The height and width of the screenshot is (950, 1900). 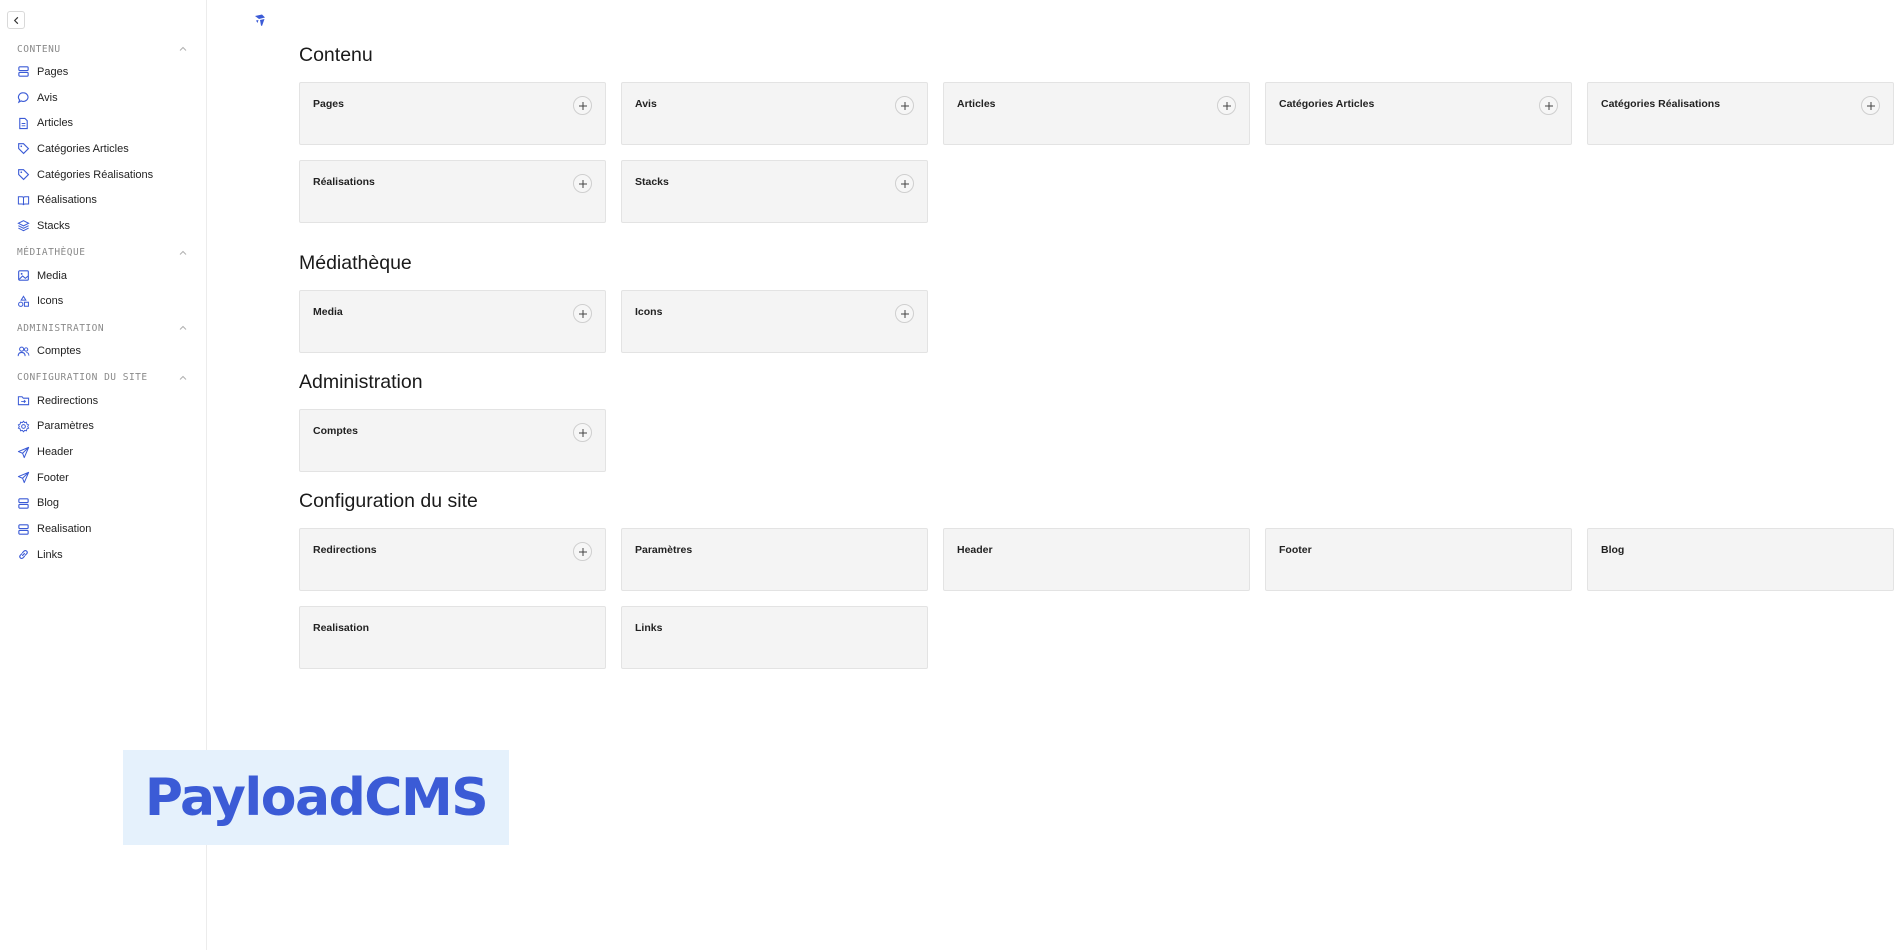 I want to click on add-categories-realisations-button, so click(x=1870, y=105).